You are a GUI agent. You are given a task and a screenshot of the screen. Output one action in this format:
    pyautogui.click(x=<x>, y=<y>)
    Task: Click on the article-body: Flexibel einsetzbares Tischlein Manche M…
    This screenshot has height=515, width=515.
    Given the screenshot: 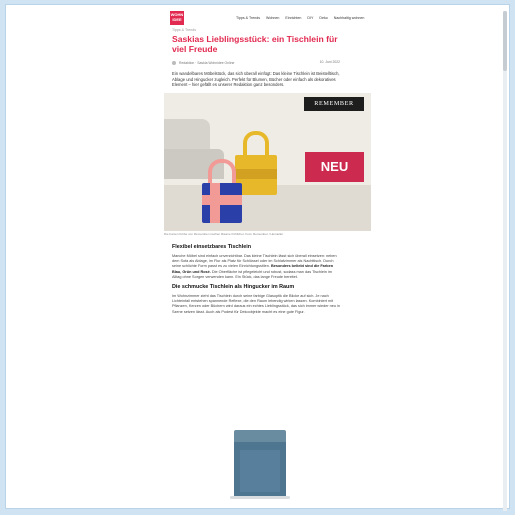 What is the action you would take?
    pyautogui.click(x=256, y=279)
    